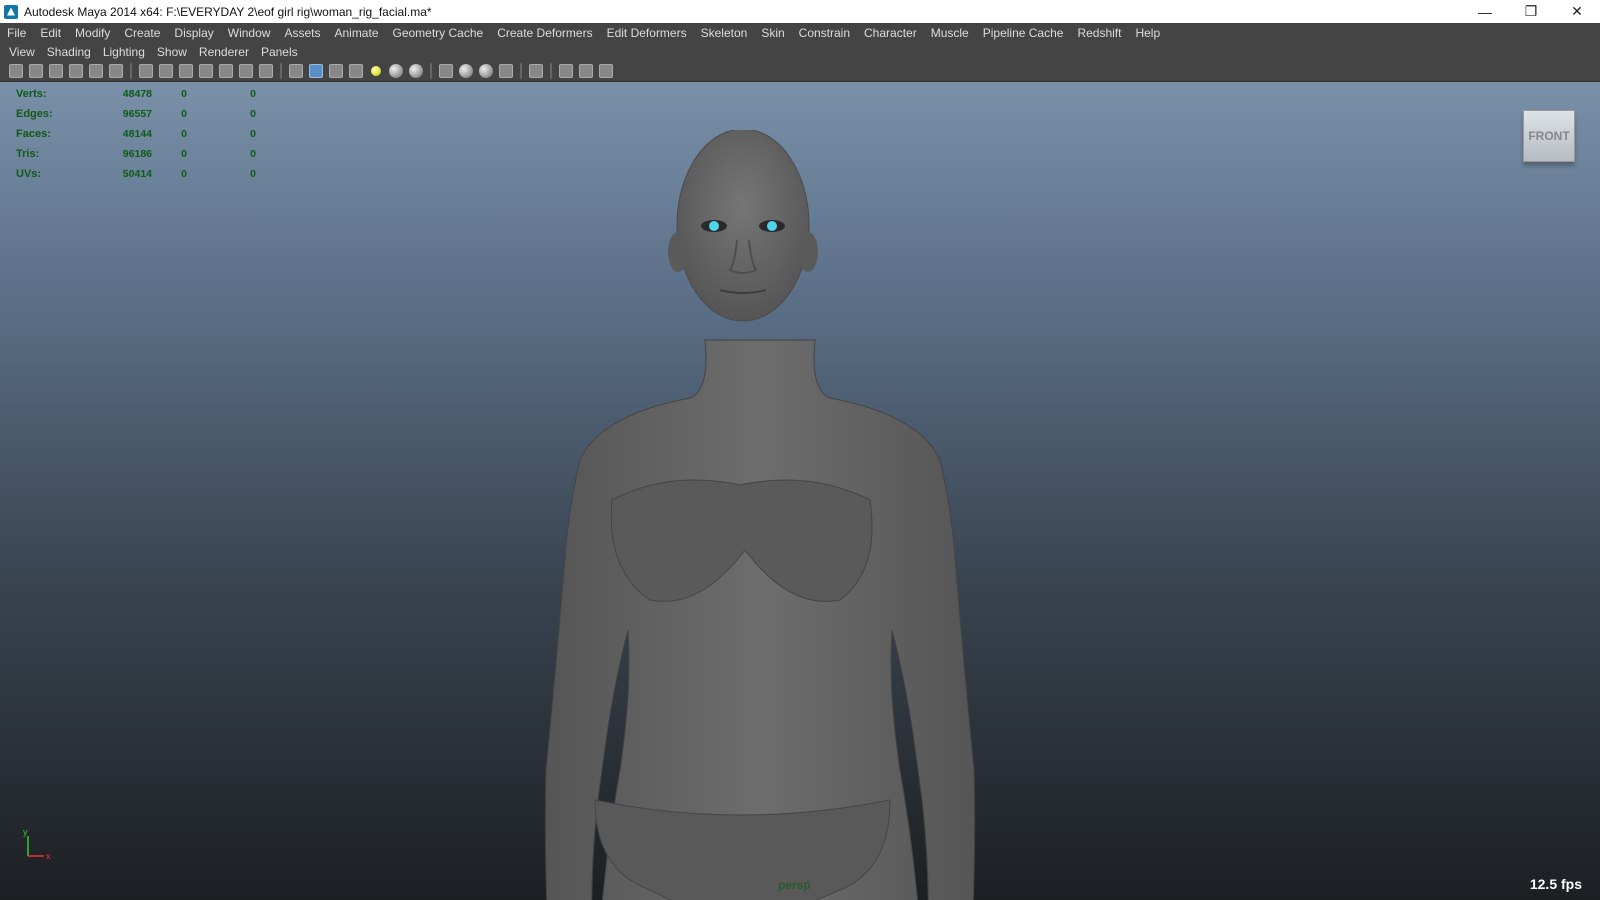 The image size is (1600, 900). I want to click on menu-constrain: Constrain, so click(824, 33).